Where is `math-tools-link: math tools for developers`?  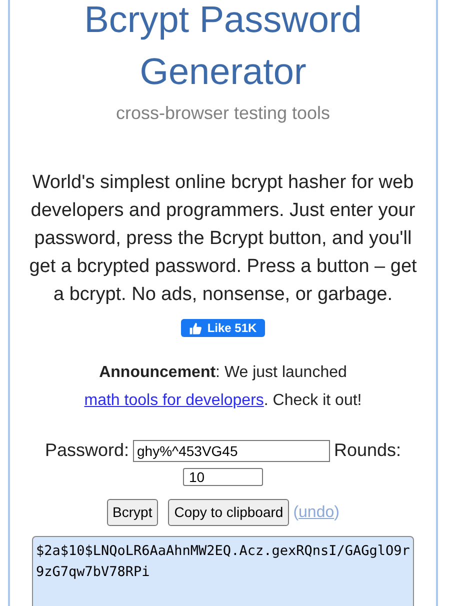
math-tools-link: math tools for developers is located at coordinates (174, 400).